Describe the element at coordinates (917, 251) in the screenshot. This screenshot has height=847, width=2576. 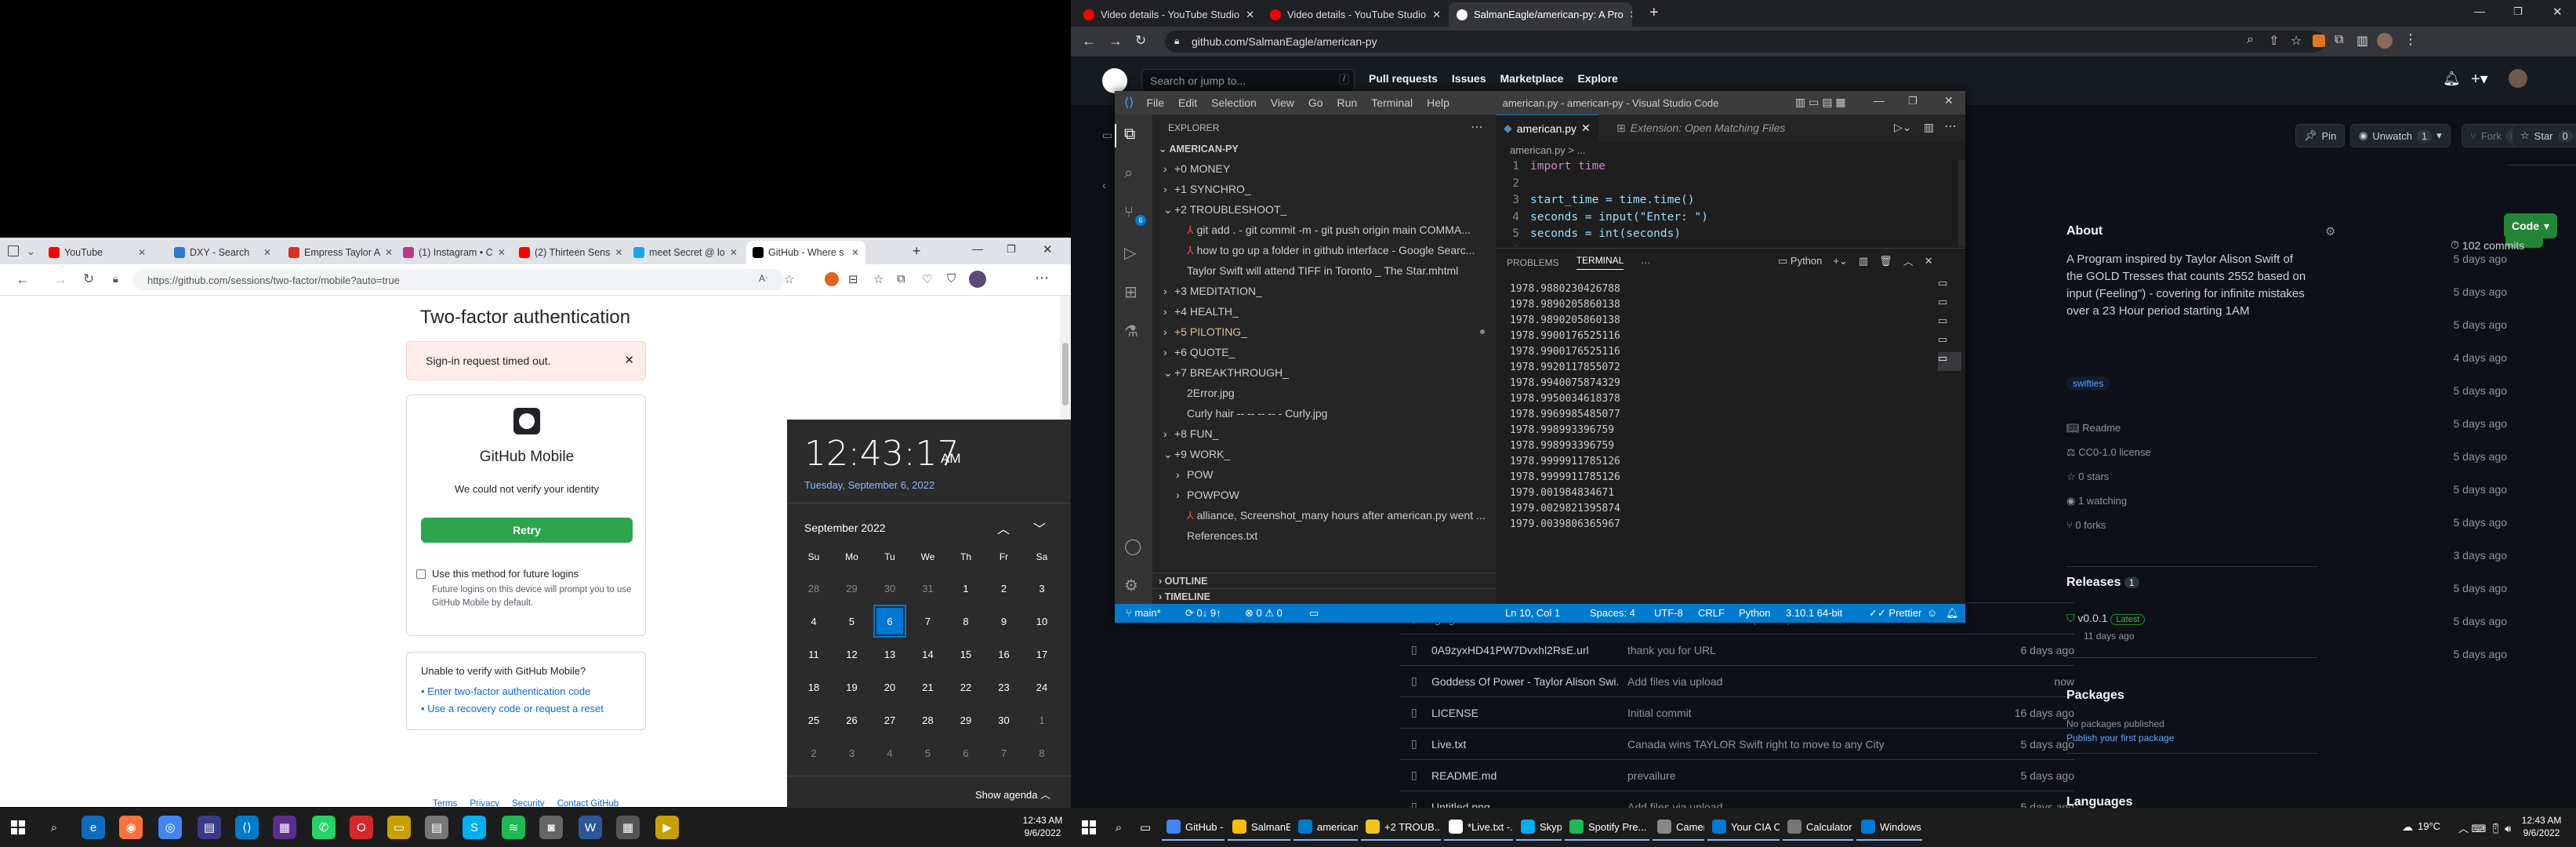
I see `new-tab-button: +` at that location.